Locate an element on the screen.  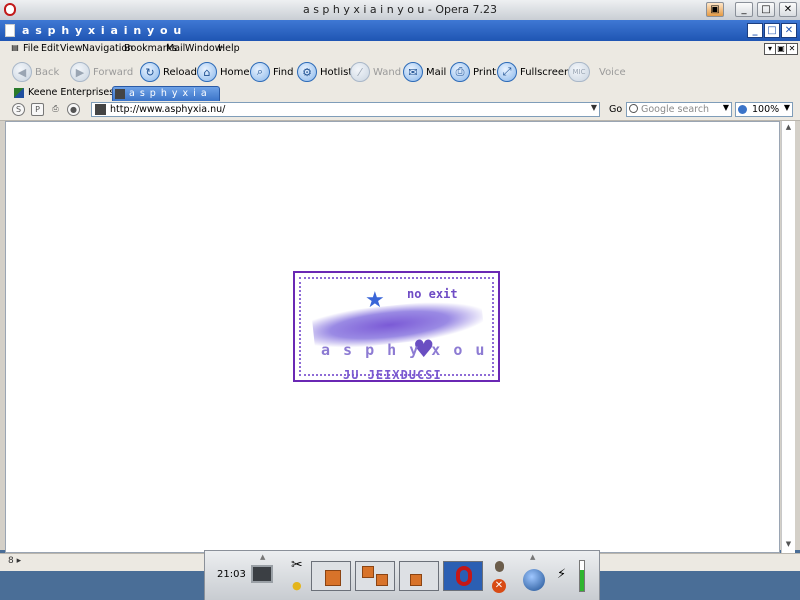
menu-mail: Mail is located at coordinates (175, 48).